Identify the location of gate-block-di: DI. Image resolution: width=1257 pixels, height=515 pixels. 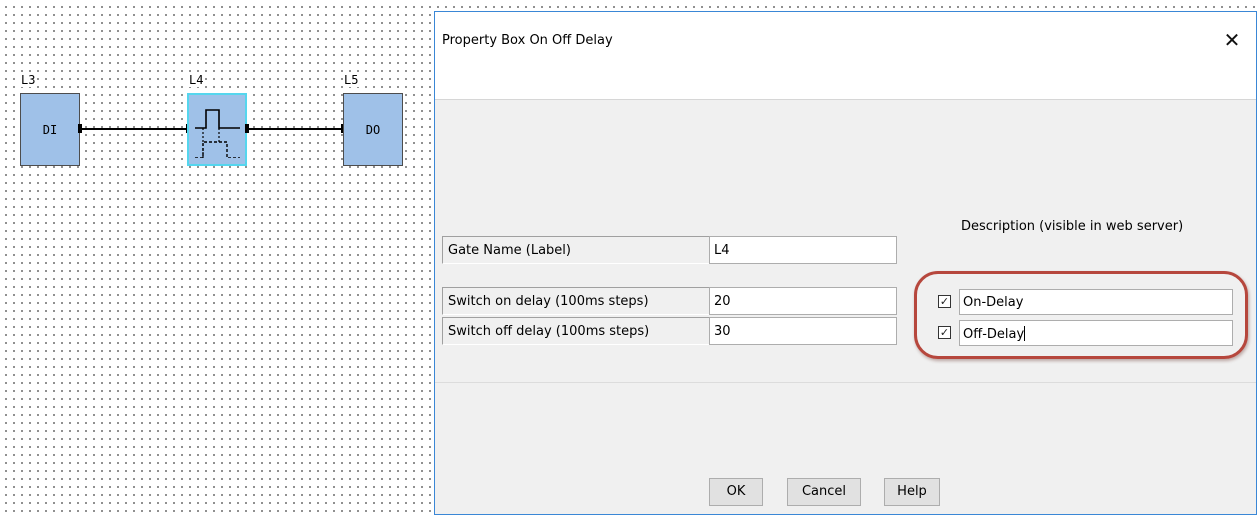
(50, 129).